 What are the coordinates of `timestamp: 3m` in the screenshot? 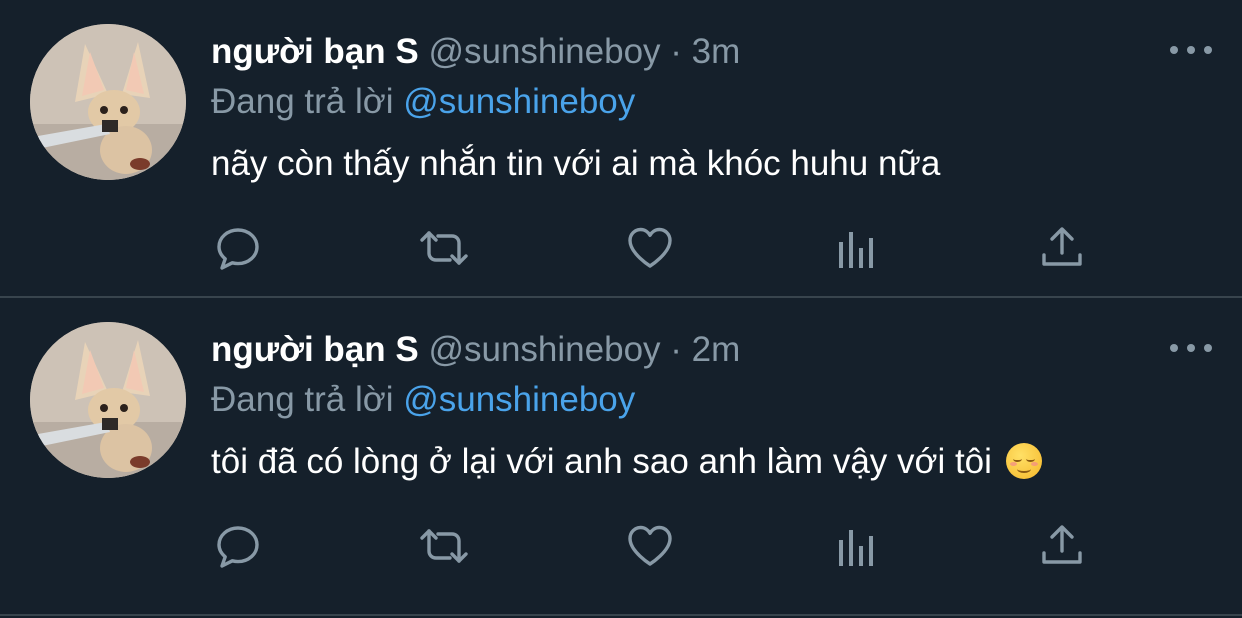 It's located at (716, 51).